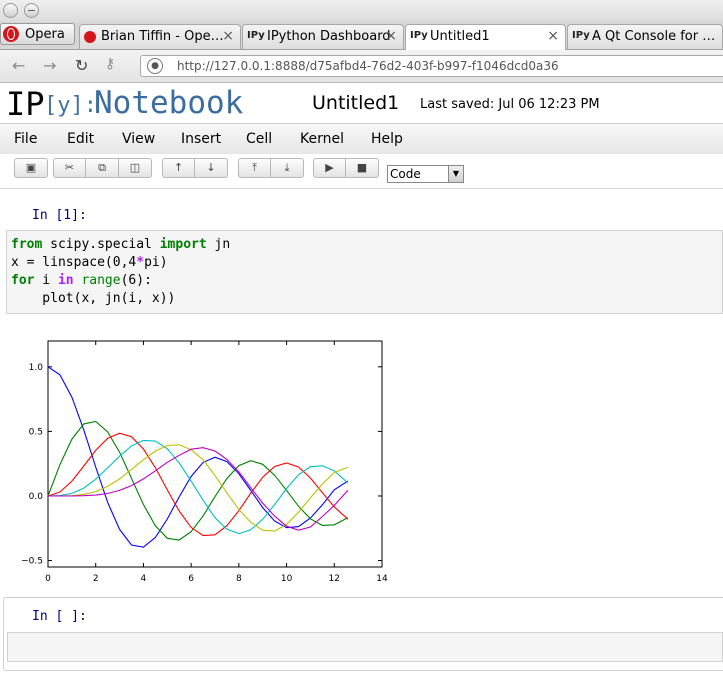 The width and height of the screenshot is (723, 677). I want to click on x-tick-label: 12, so click(334, 579).